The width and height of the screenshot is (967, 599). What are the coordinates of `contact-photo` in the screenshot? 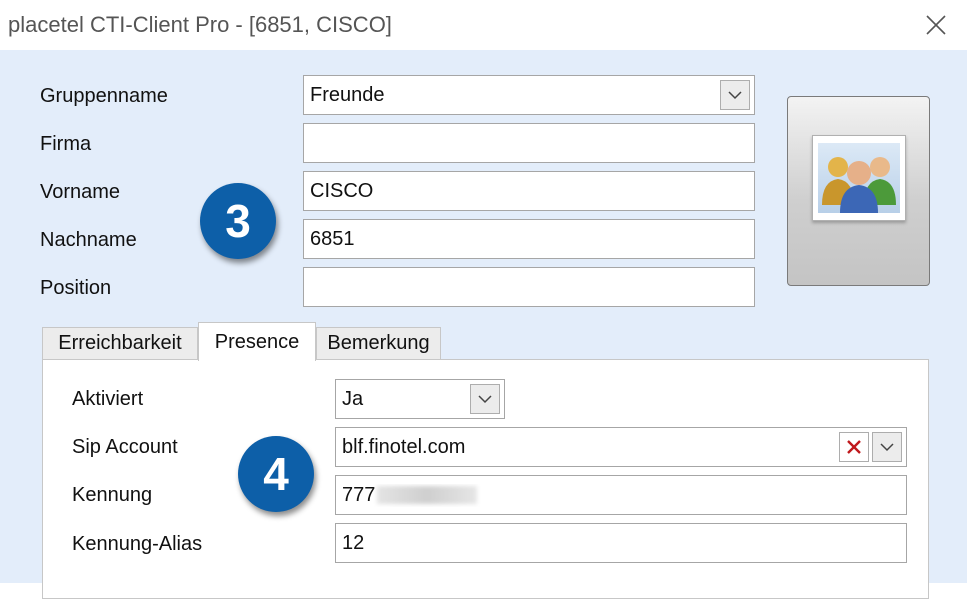 It's located at (859, 178).